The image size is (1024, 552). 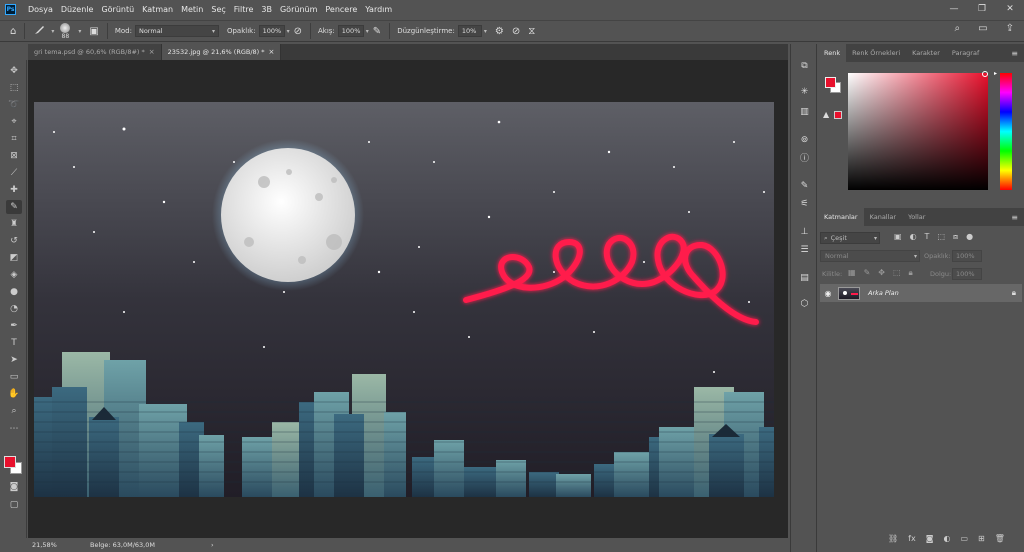 What do you see at coordinates (14, 429) in the screenshot?
I see `more-tools-icon: ⋯` at bounding box center [14, 429].